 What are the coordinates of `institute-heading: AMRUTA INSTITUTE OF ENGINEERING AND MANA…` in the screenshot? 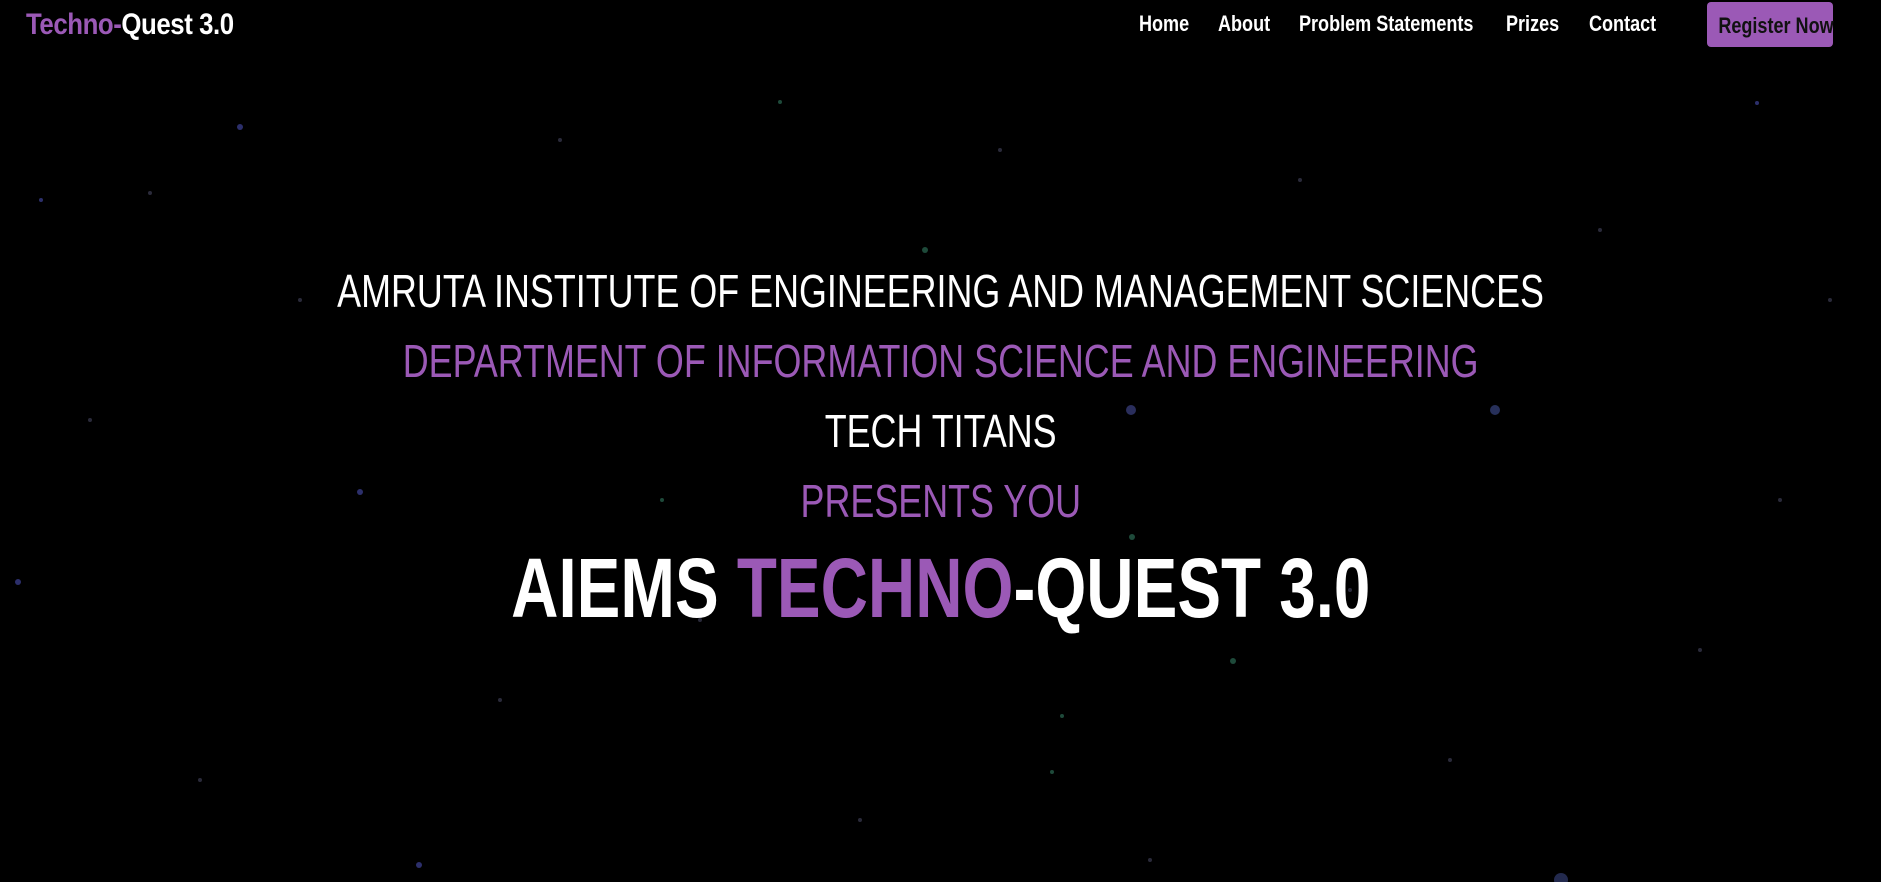 It's located at (940, 291).